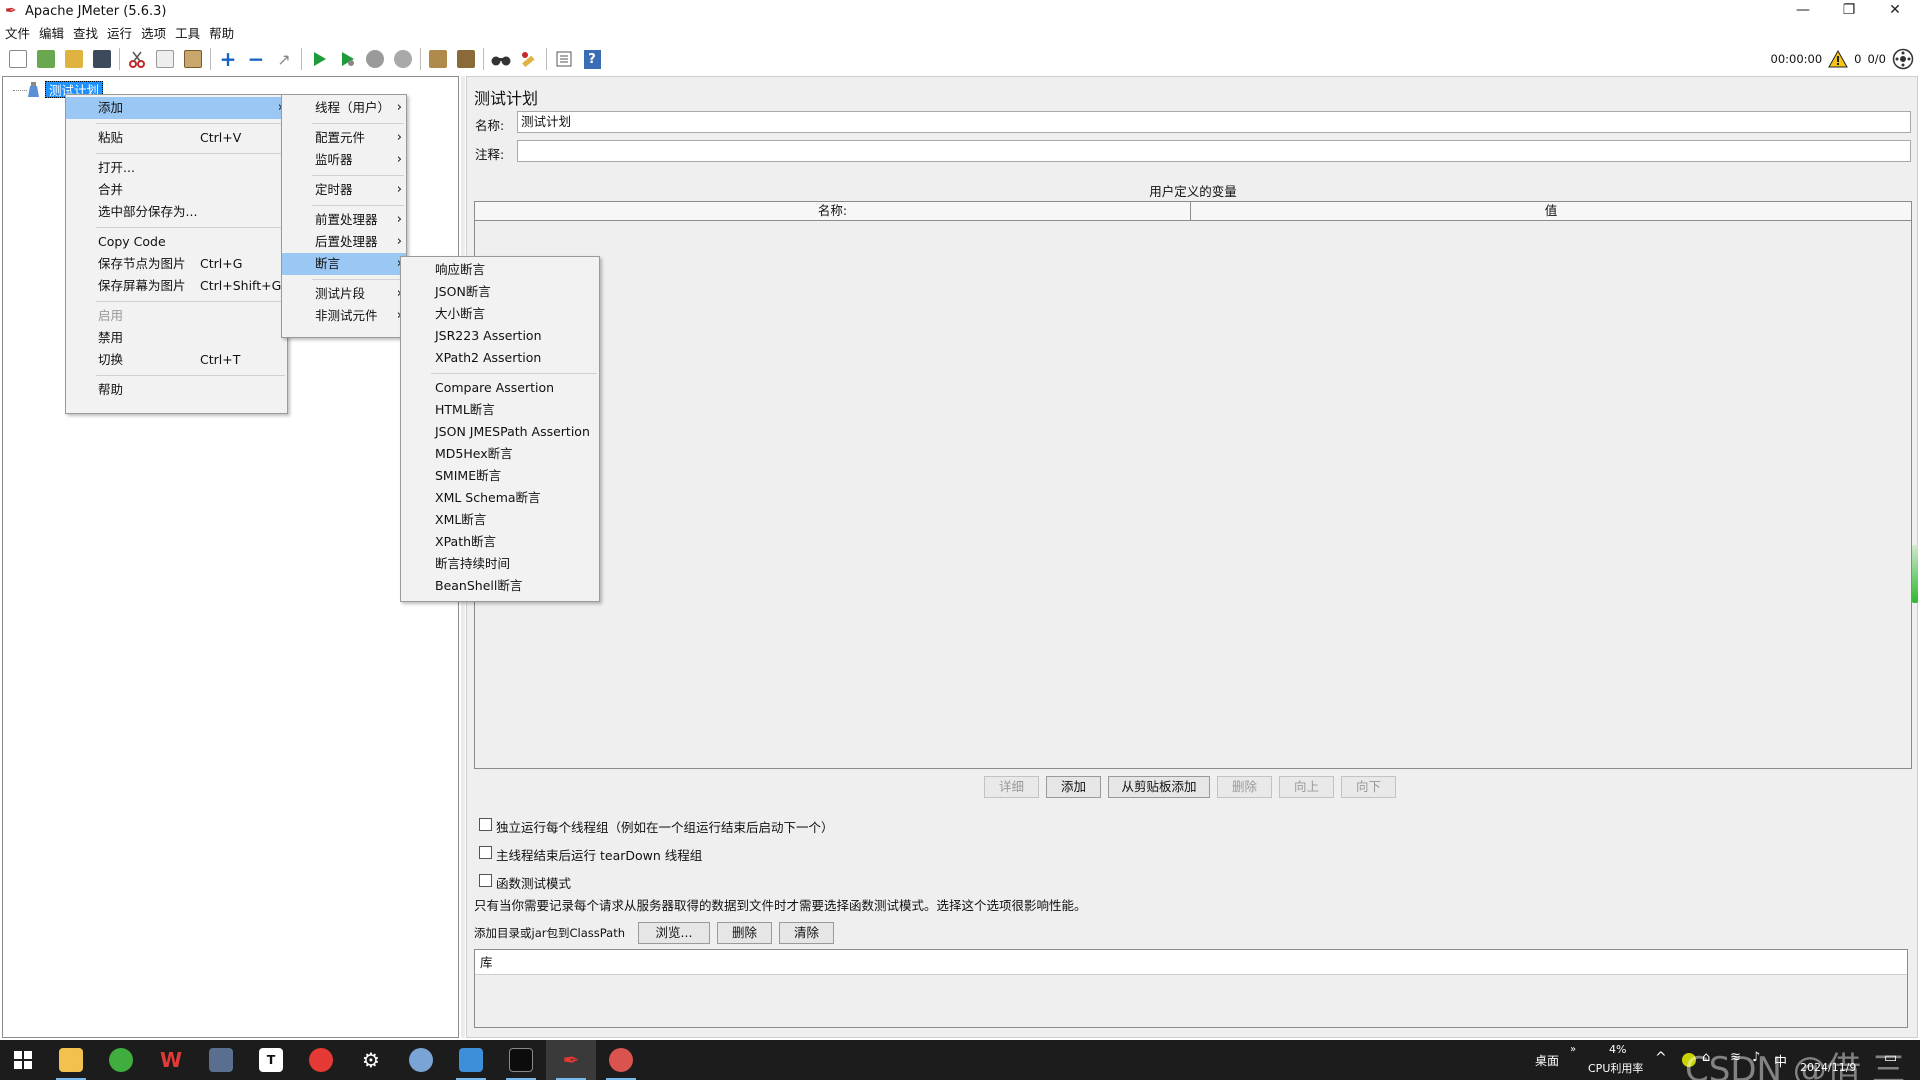 The height and width of the screenshot is (1091, 1920). Describe the element at coordinates (1547, 1060) in the screenshot. I see `desktop-label: 桌面` at that location.